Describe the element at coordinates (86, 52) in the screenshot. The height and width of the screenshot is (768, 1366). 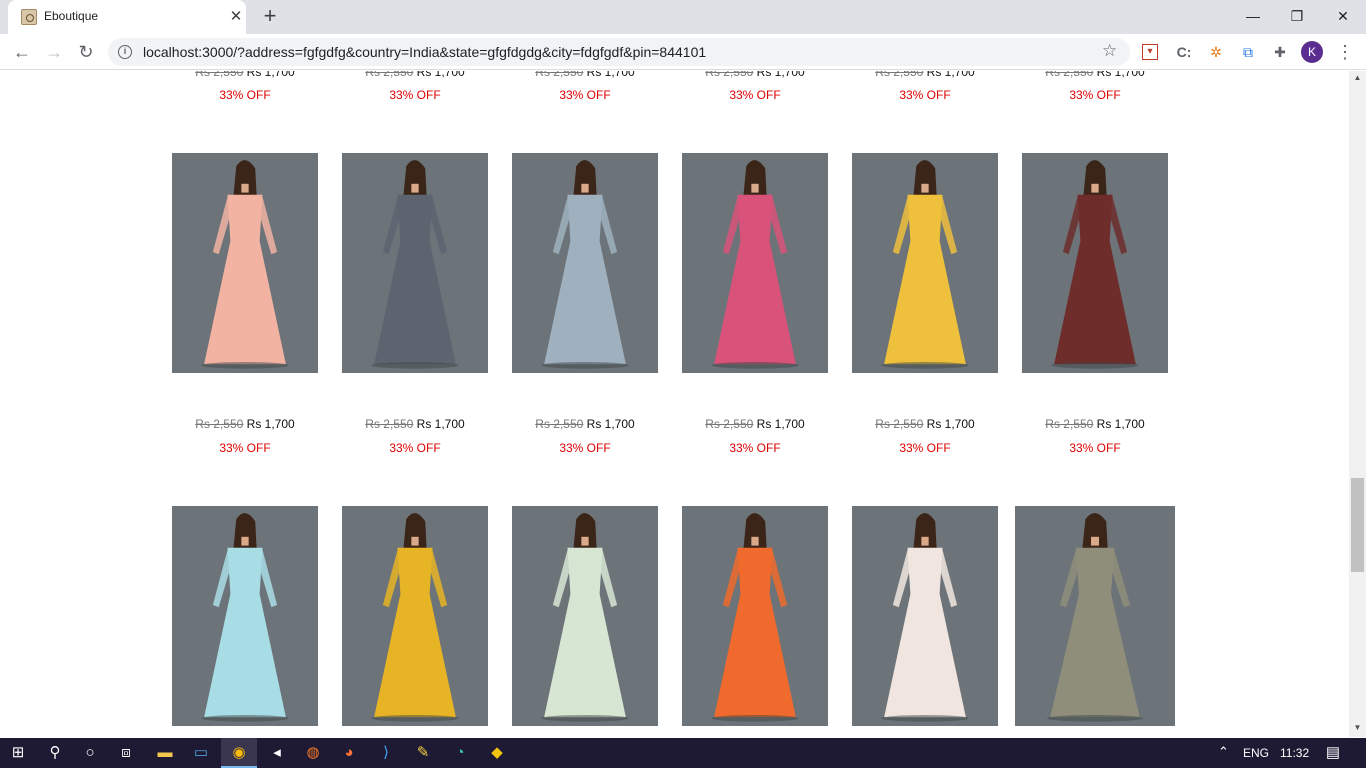
I see `reload-icon: ↻` at that location.